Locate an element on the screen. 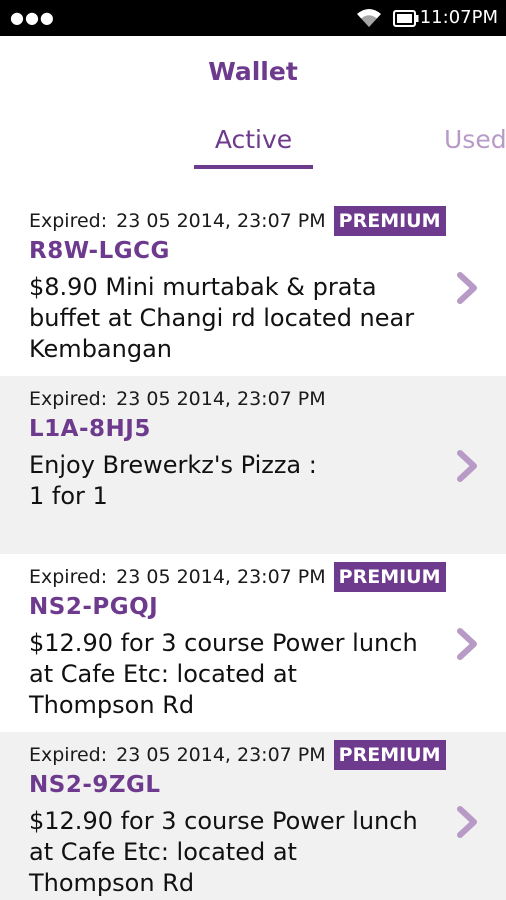 This screenshot has width=506, height=900. status-time: 11:07PM is located at coordinates (458, 17).